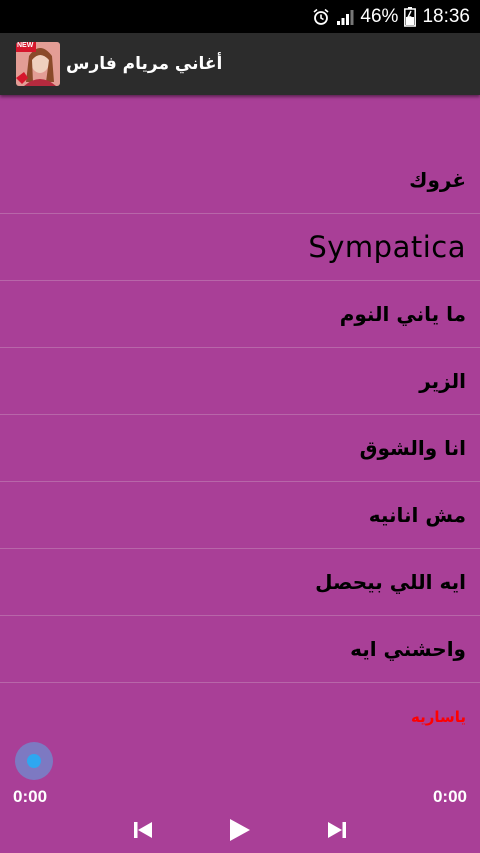 The height and width of the screenshot is (853, 480). What do you see at coordinates (417, 515) in the screenshot?
I see `song-title: مش انانيه` at bounding box center [417, 515].